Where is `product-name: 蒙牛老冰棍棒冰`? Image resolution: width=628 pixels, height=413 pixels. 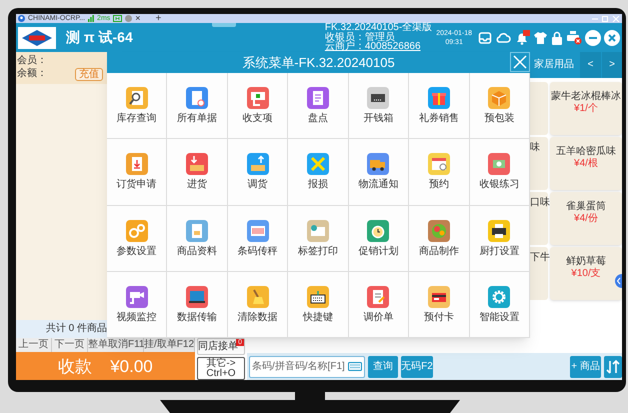 product-name: 蒙牛老冰棍棒冰 is located at coordinates (586, 97).